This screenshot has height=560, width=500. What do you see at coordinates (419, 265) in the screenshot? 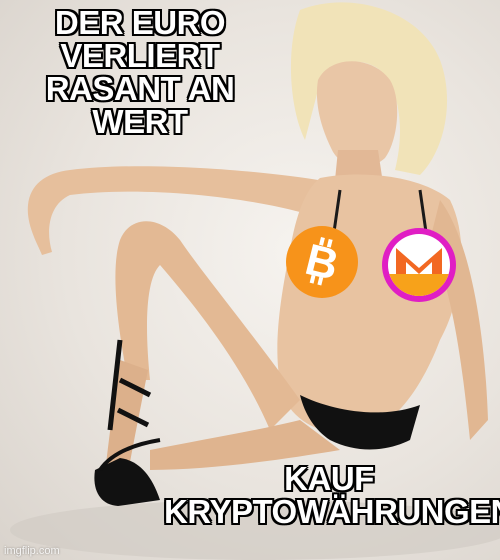
I see `monero-logo-icon` at bounding box center [419, 265].